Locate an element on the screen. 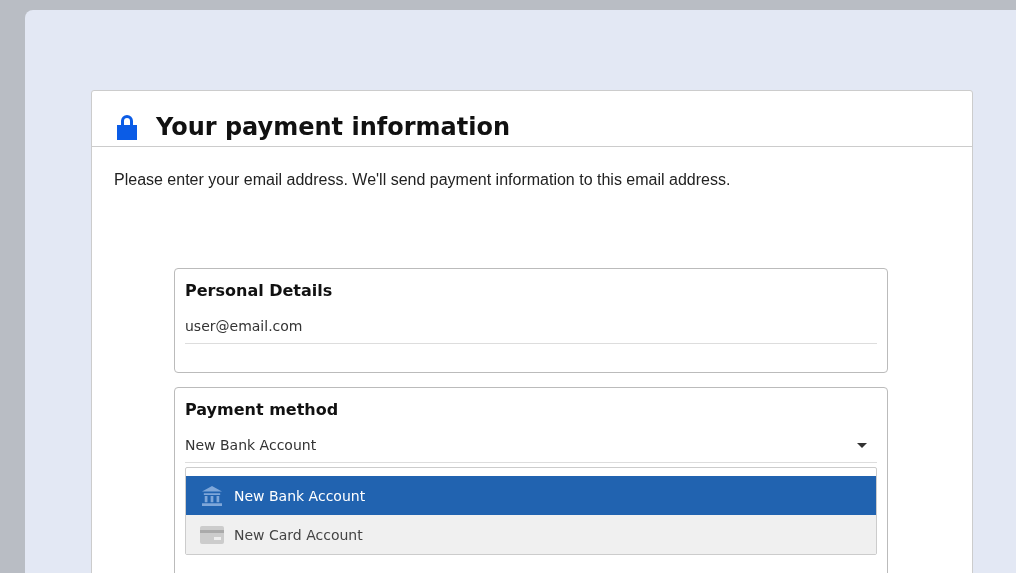 Image resolution: width=1016 pixels, height=573 pixels. intro-text: Please enter your email address. We'll send payment information to this email address. is located at coordinates (423, 180).